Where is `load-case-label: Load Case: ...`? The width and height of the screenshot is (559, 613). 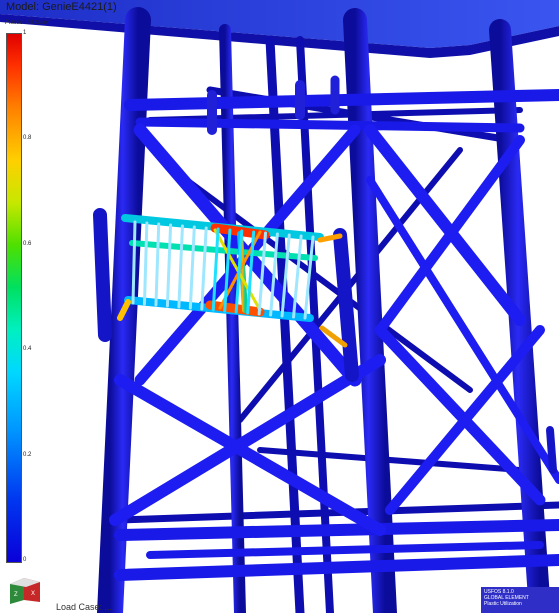
load-case-label: Load Case: ... is located at coordinates (84, 607).